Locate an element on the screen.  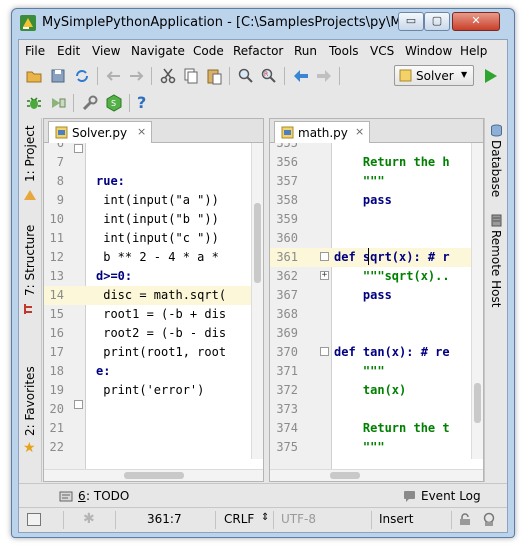
forward-icon is located at coordinates (324, 76).